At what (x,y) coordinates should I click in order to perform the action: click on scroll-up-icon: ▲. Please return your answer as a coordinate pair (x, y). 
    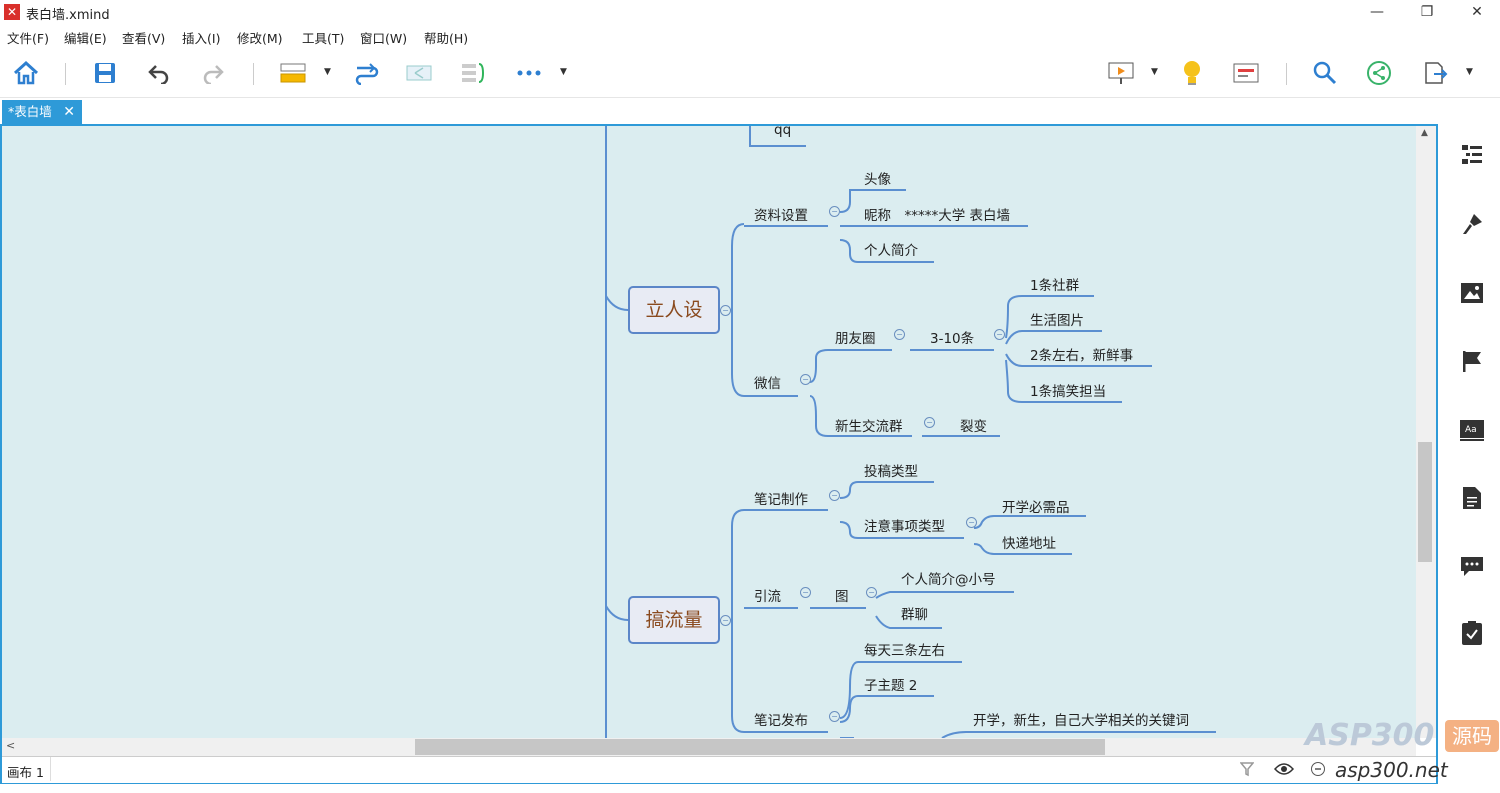
    Looking at the image, I should click on (1424, 133).